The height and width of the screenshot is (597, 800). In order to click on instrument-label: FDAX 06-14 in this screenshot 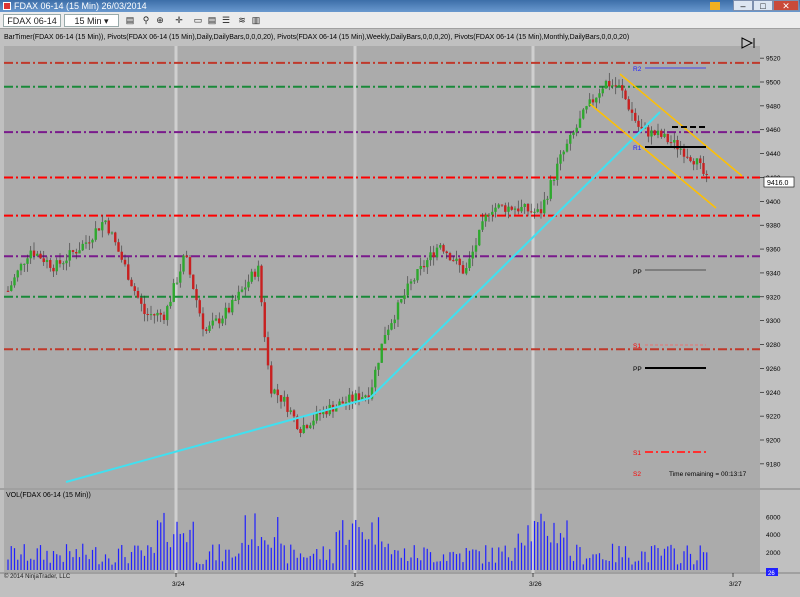, I will do `click(32, 21)`.